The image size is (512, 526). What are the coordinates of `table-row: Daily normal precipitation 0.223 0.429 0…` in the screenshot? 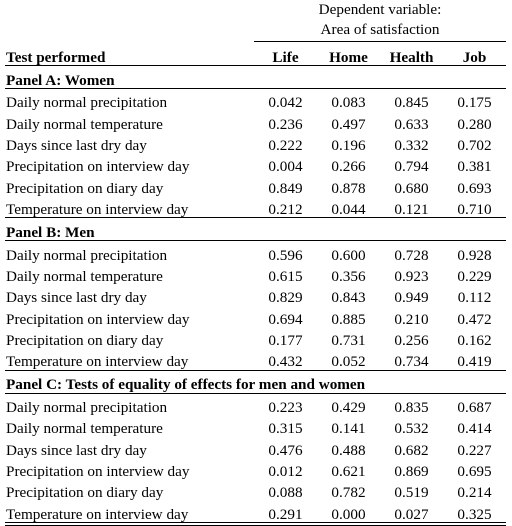 It's located at (255, 404).